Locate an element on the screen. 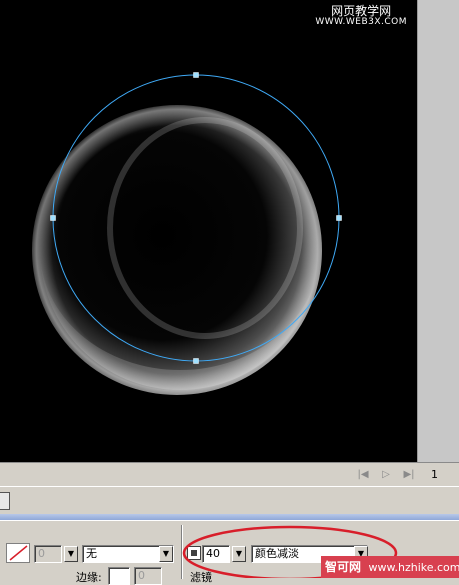  play-icon: ▷ is located at coordinates (386, 475).